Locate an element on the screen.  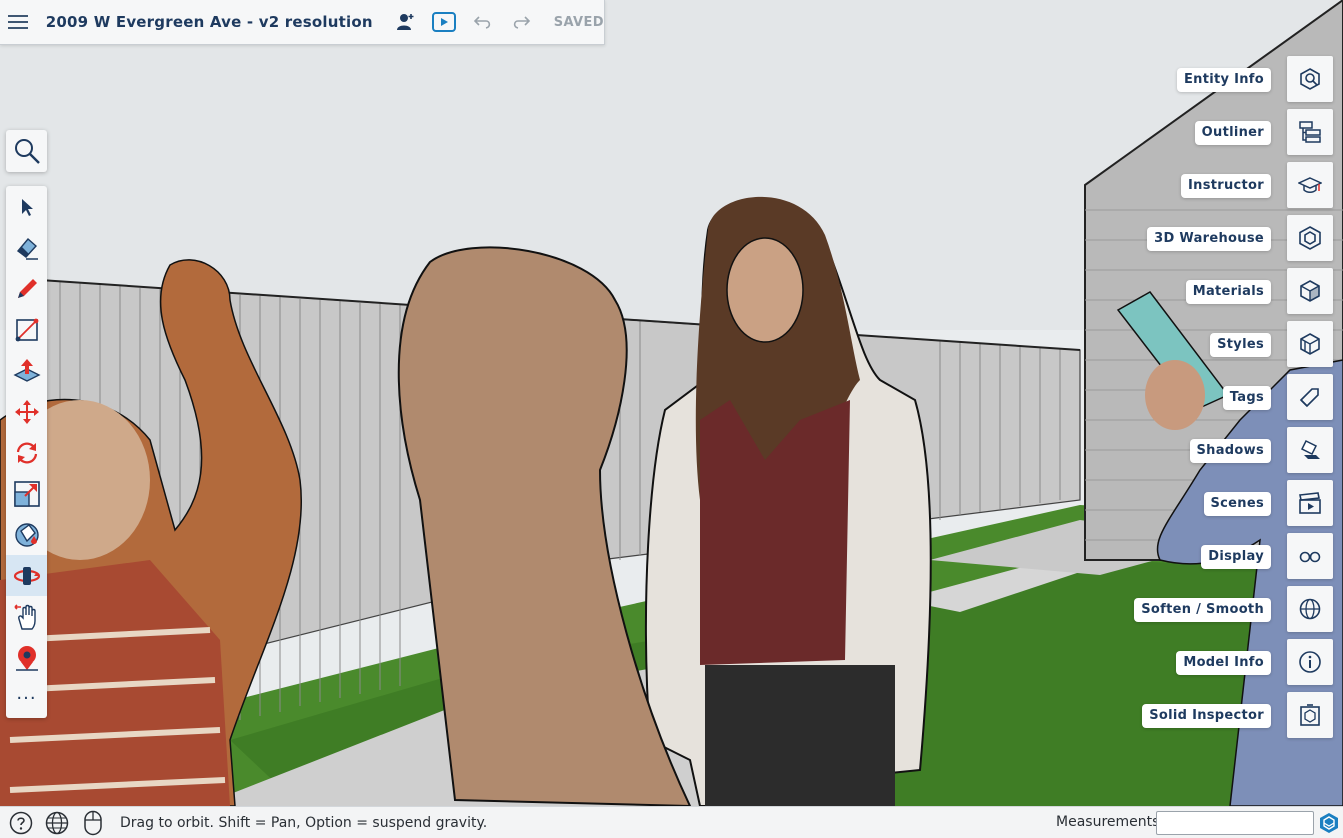
sketchup-logo-icon is located at coordinates (1329, 823).